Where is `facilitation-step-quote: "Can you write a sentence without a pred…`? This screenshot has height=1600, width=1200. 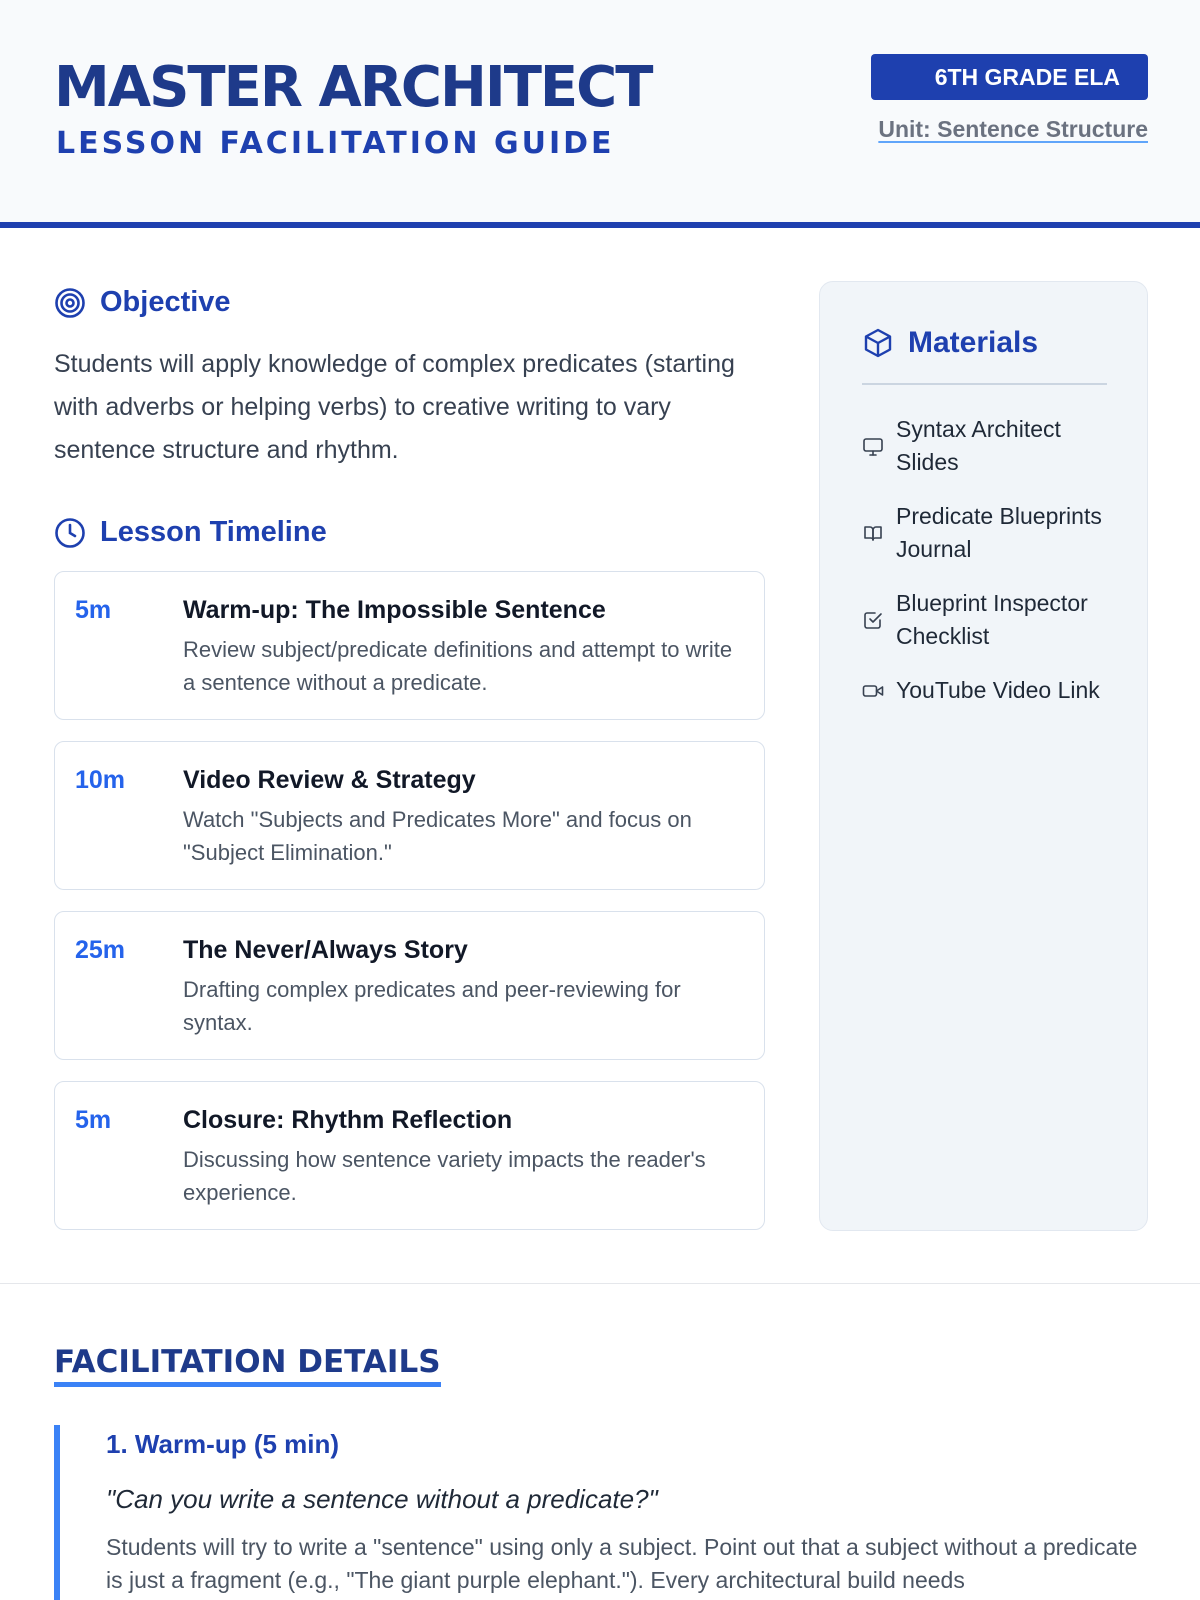
facilitation-step-quote: "Can you write a sentence without a pred… is located at coordinates (382, 1499).